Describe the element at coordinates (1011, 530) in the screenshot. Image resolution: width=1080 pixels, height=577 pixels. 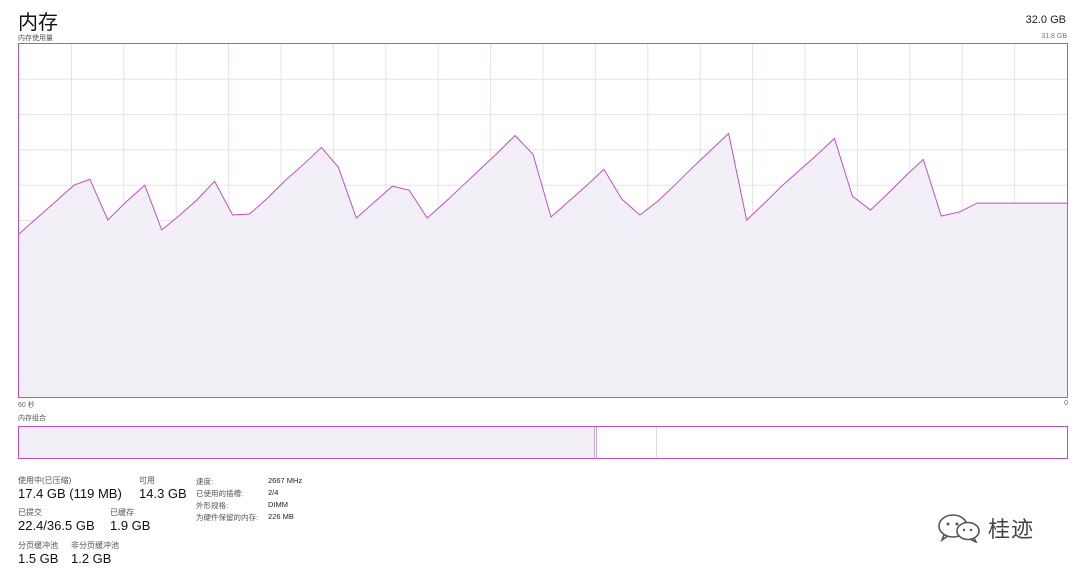
I see `watermark-text: 桂迹` at that location.